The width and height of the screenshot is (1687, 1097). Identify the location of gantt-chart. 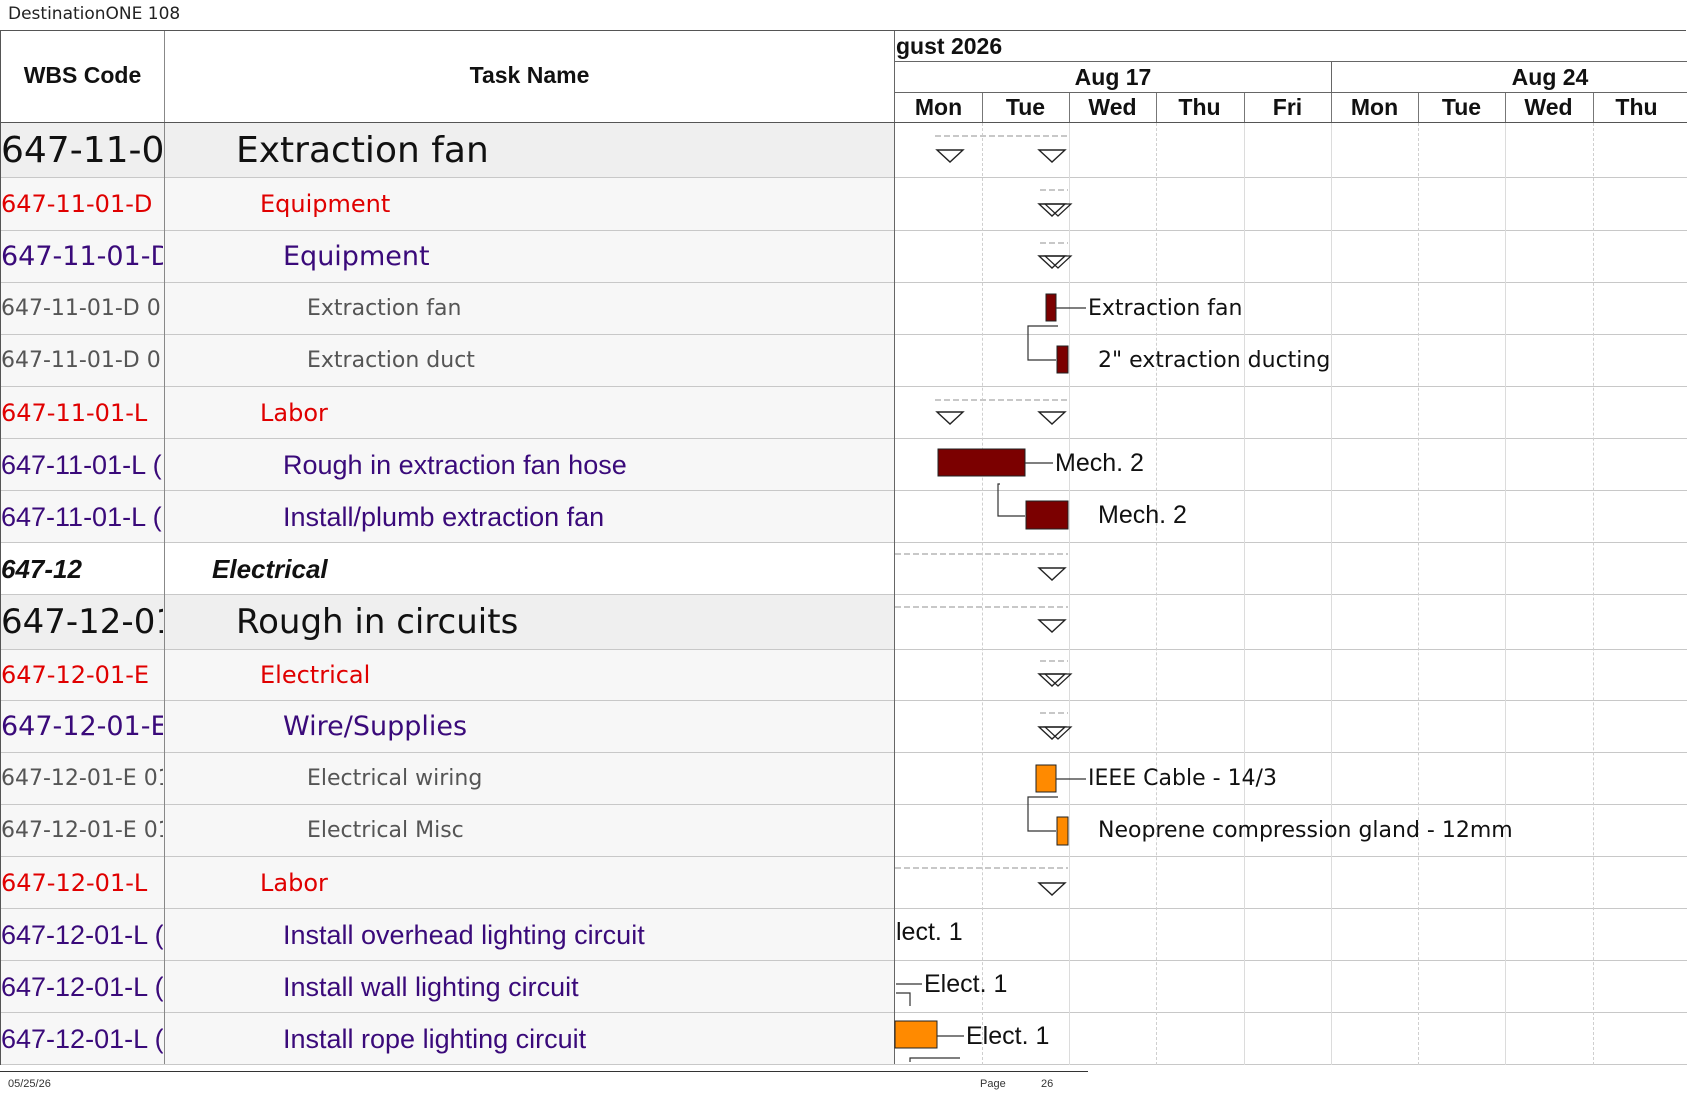
(990, 598).